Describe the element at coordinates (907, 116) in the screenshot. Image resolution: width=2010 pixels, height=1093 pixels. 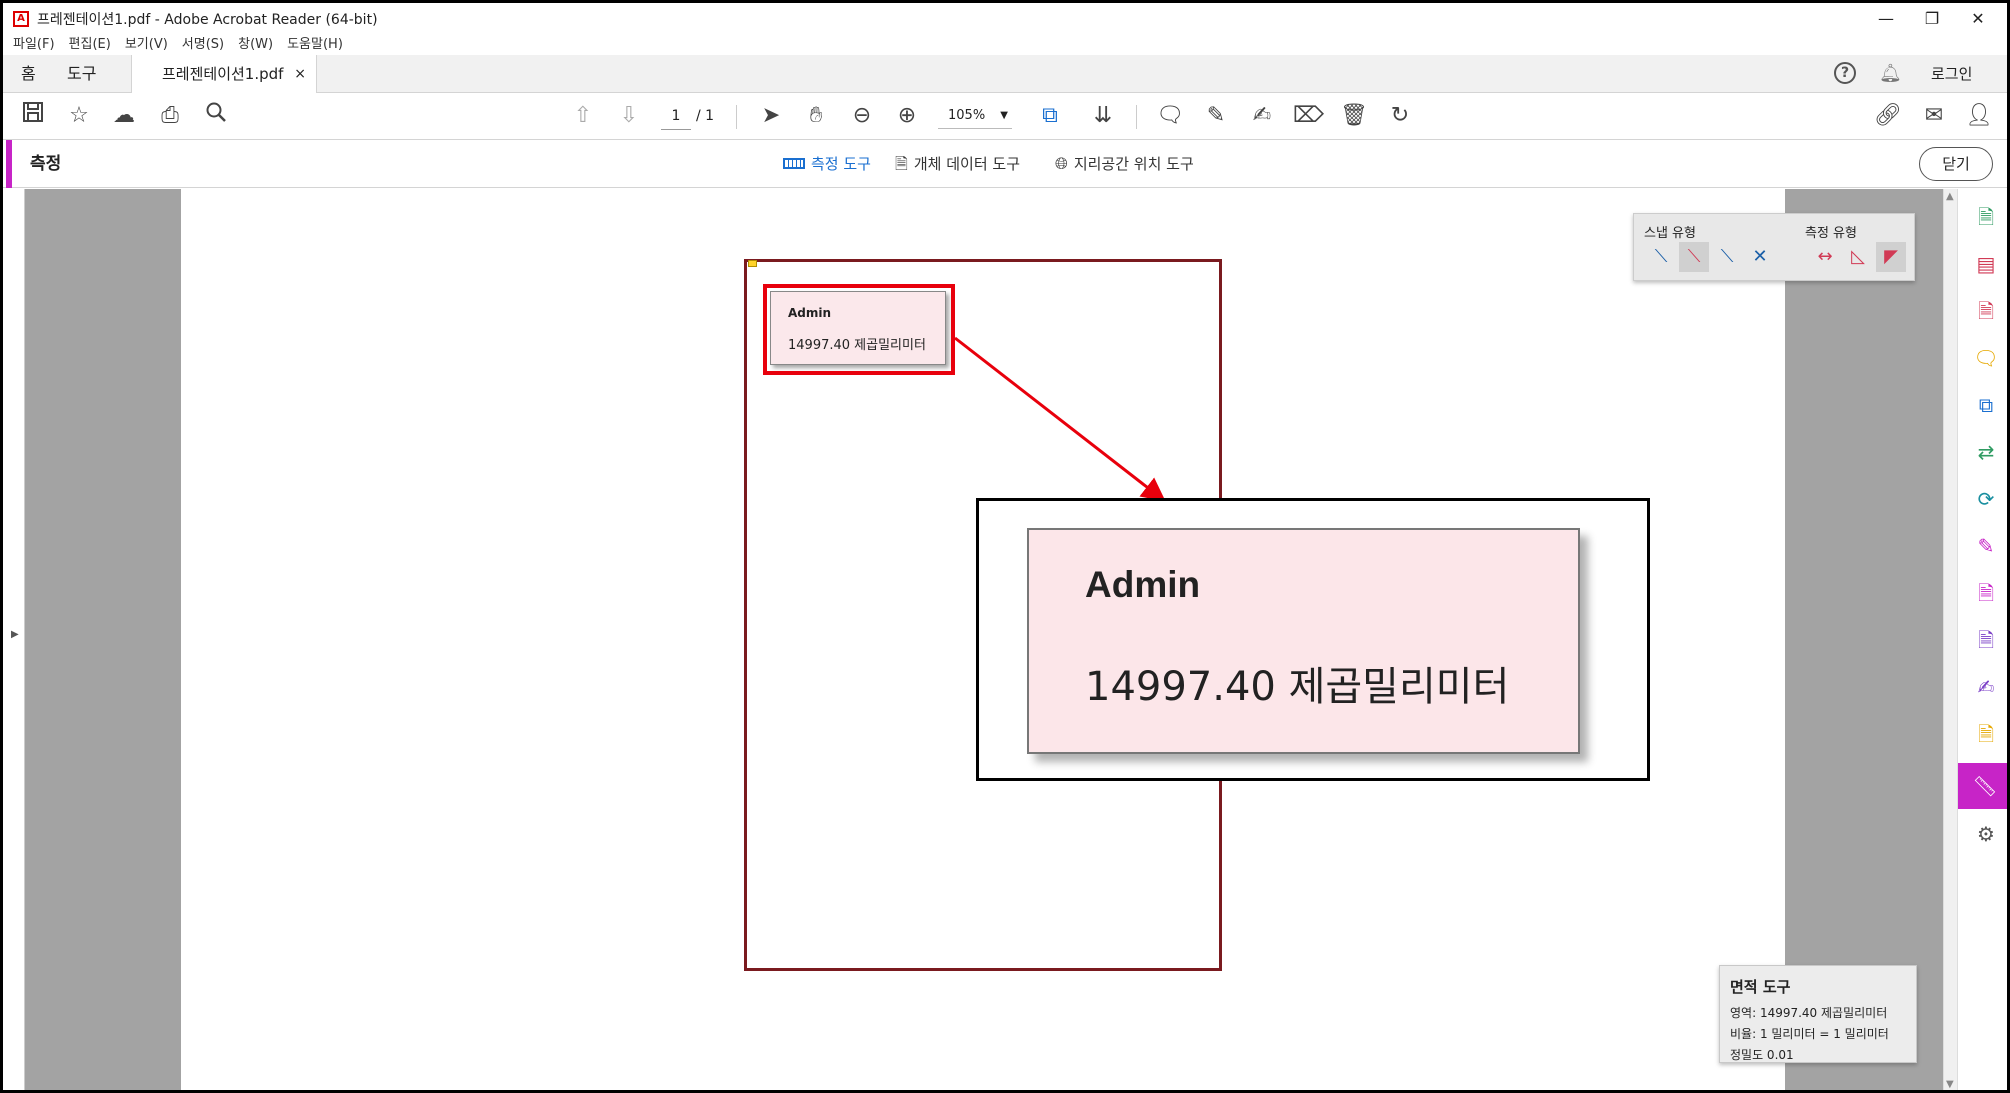
I see `zoom-in-icon: ⊕` at that location.